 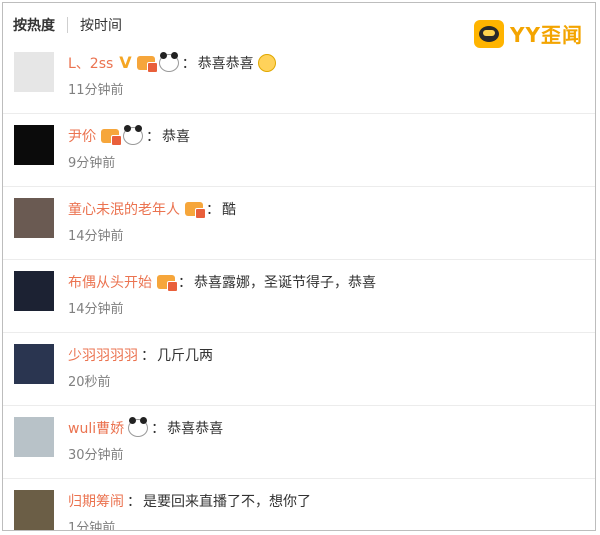 I want to click on comment-line: 童心未泯的老年人 ：酷, so click(x=152, y=209).